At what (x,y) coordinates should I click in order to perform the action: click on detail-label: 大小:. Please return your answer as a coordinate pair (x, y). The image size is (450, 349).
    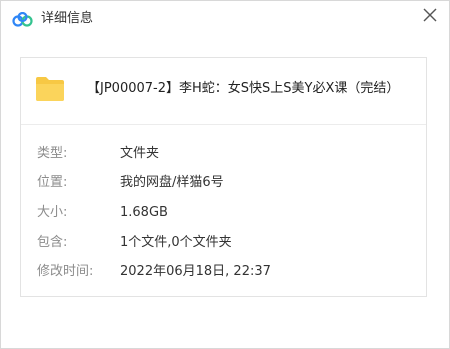
    Looking at the image, I should click on (52, 212).